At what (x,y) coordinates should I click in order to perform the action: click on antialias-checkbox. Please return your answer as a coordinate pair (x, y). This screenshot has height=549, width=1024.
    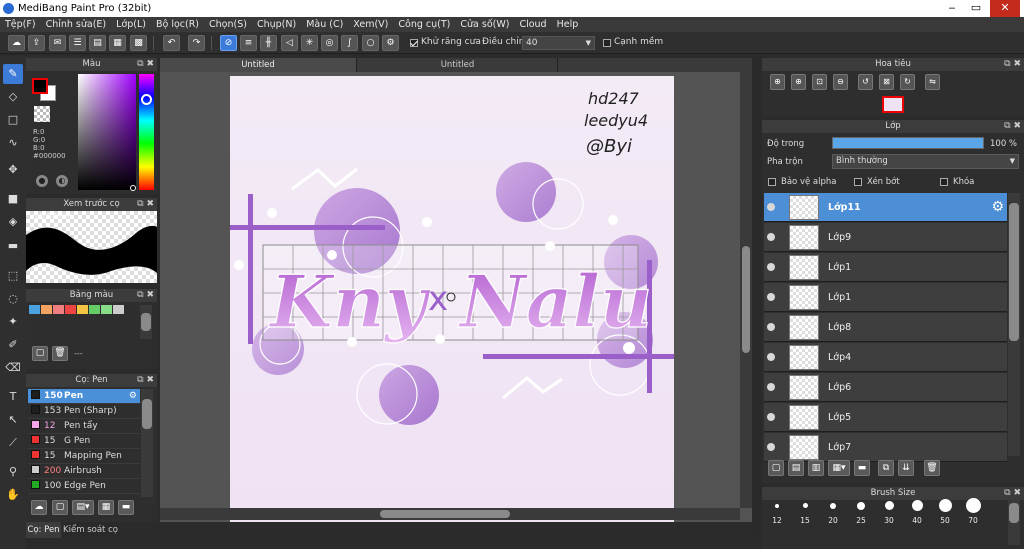
    Looking at the image, I should click on (414, 43).